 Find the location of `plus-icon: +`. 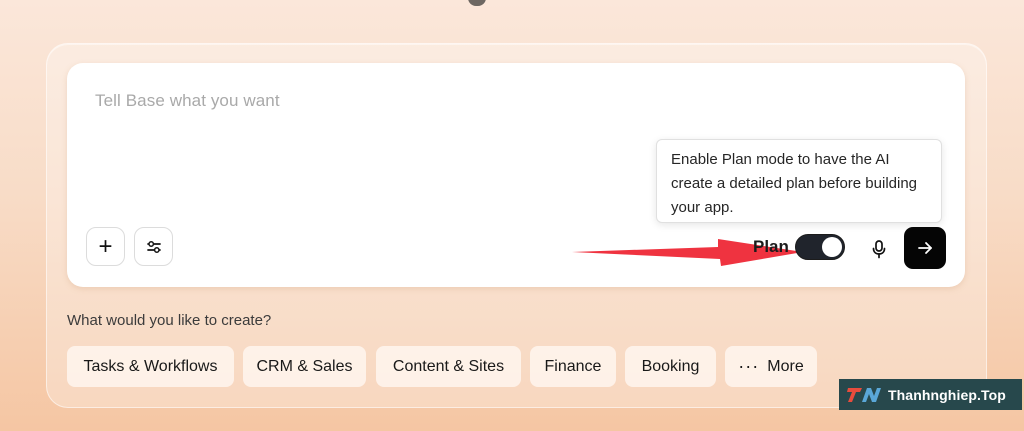

plus-icon: + is located at coordinates (105, 246).